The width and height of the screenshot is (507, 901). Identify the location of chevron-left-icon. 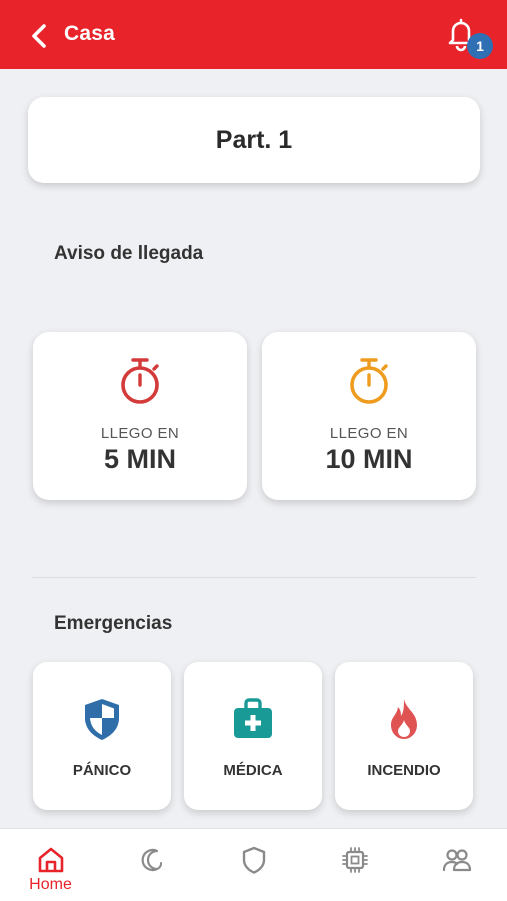
(40, 36).